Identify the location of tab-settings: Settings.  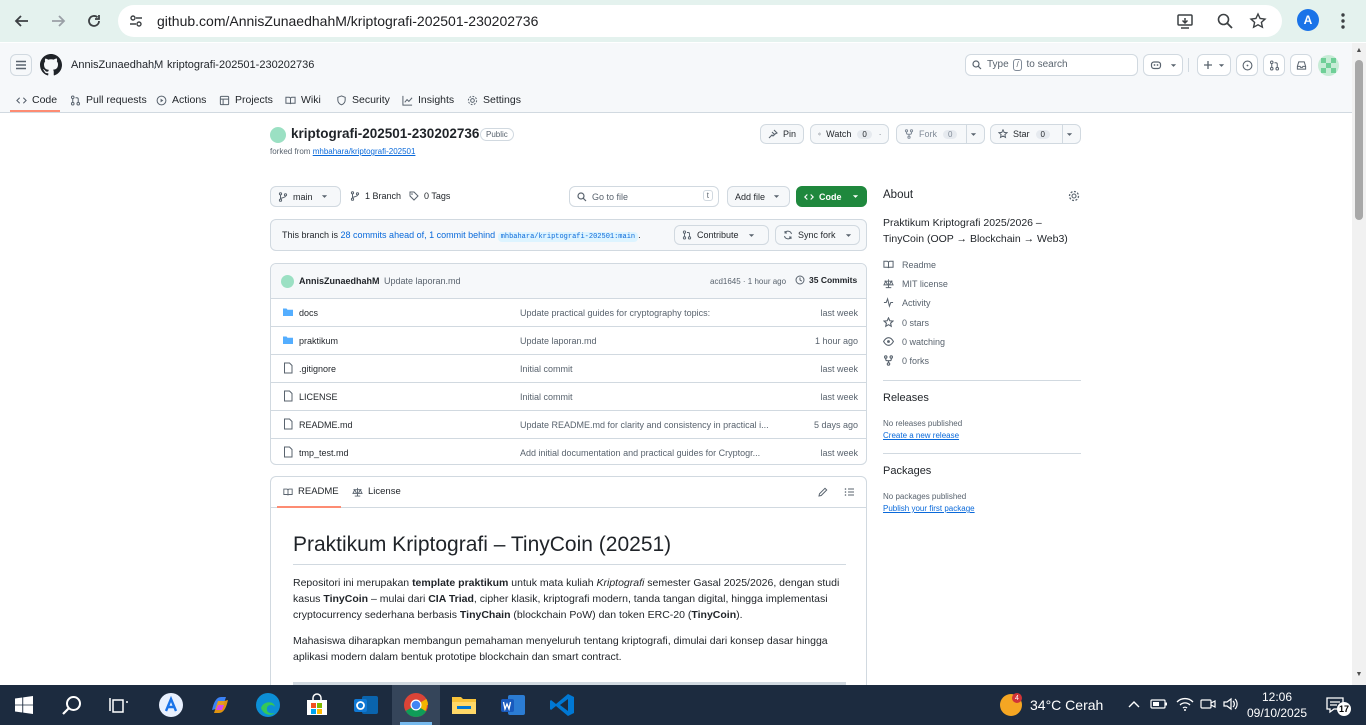
(494, 100).